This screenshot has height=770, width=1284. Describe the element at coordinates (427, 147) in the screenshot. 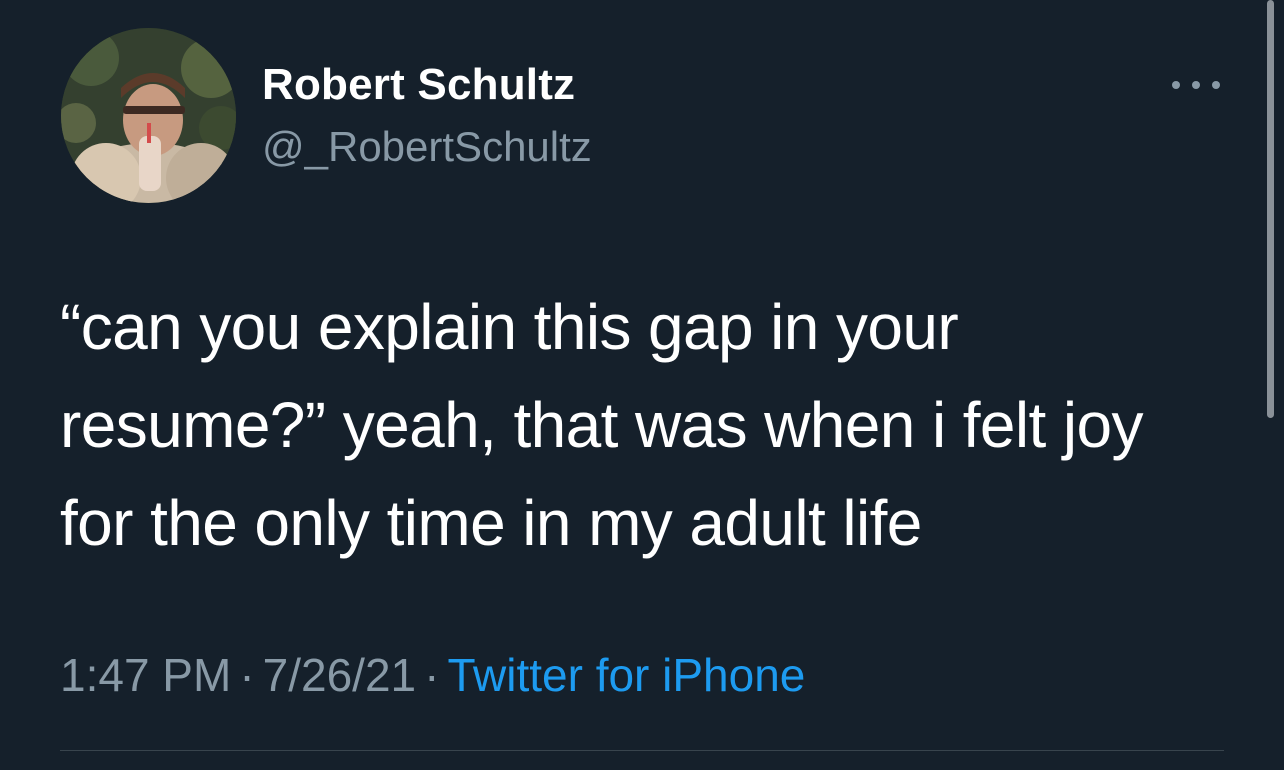

I see `author-handle: @_RobertSchultz` at that location.